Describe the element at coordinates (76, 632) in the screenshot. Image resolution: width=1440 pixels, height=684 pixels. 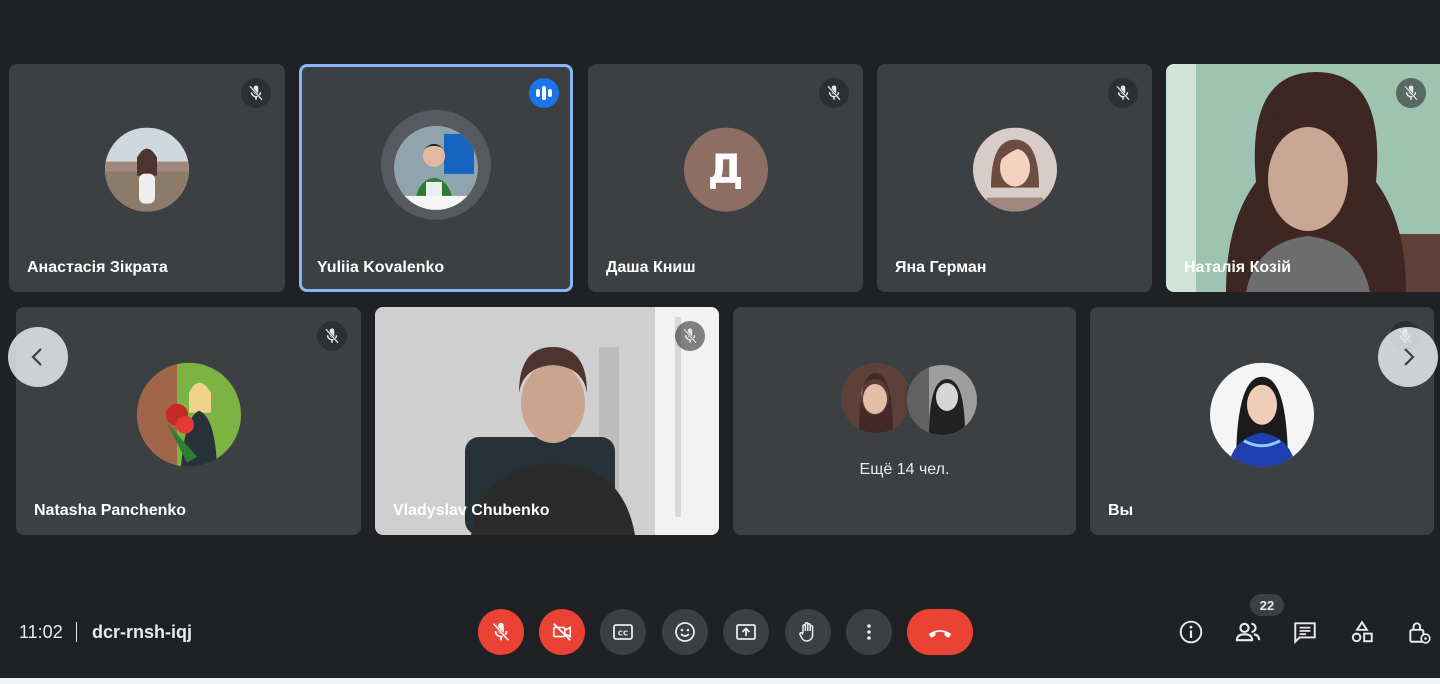
I see `divider` at that location.